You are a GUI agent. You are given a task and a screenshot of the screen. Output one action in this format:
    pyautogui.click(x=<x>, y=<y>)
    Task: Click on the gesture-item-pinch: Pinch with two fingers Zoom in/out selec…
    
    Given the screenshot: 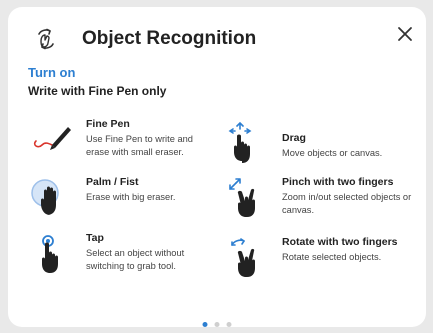 What is the action you would take?
    pyautogui.click(x=320, y=197)
    